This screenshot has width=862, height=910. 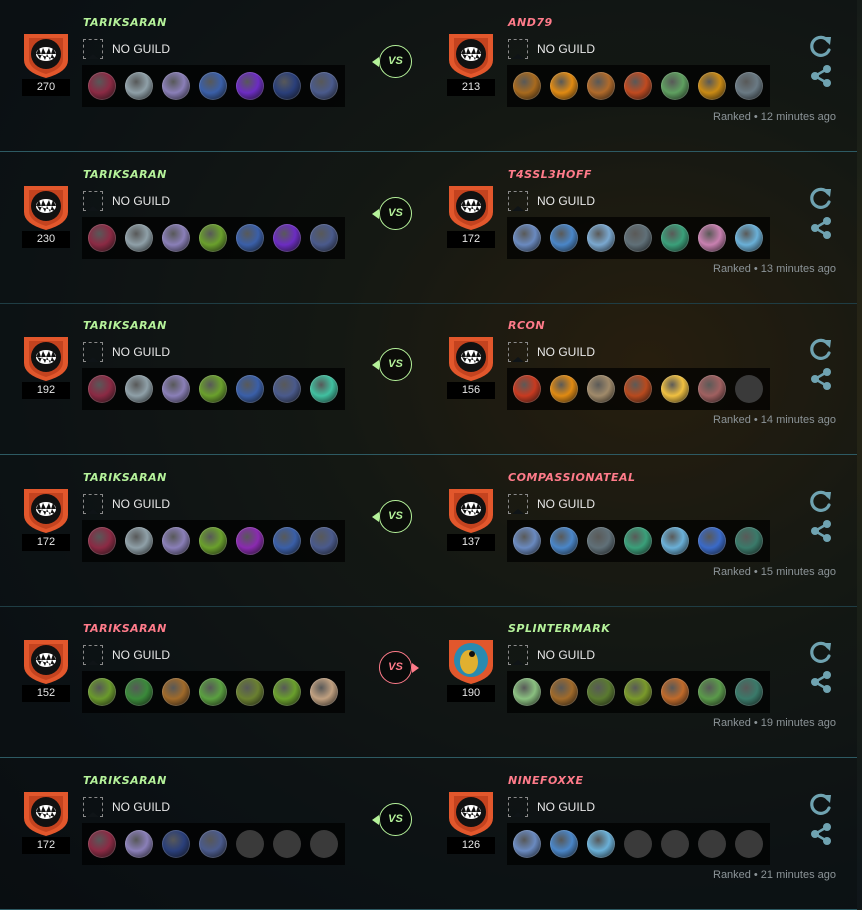 I want to click on dragon-avatar-icon, so click(x=471, y=660).